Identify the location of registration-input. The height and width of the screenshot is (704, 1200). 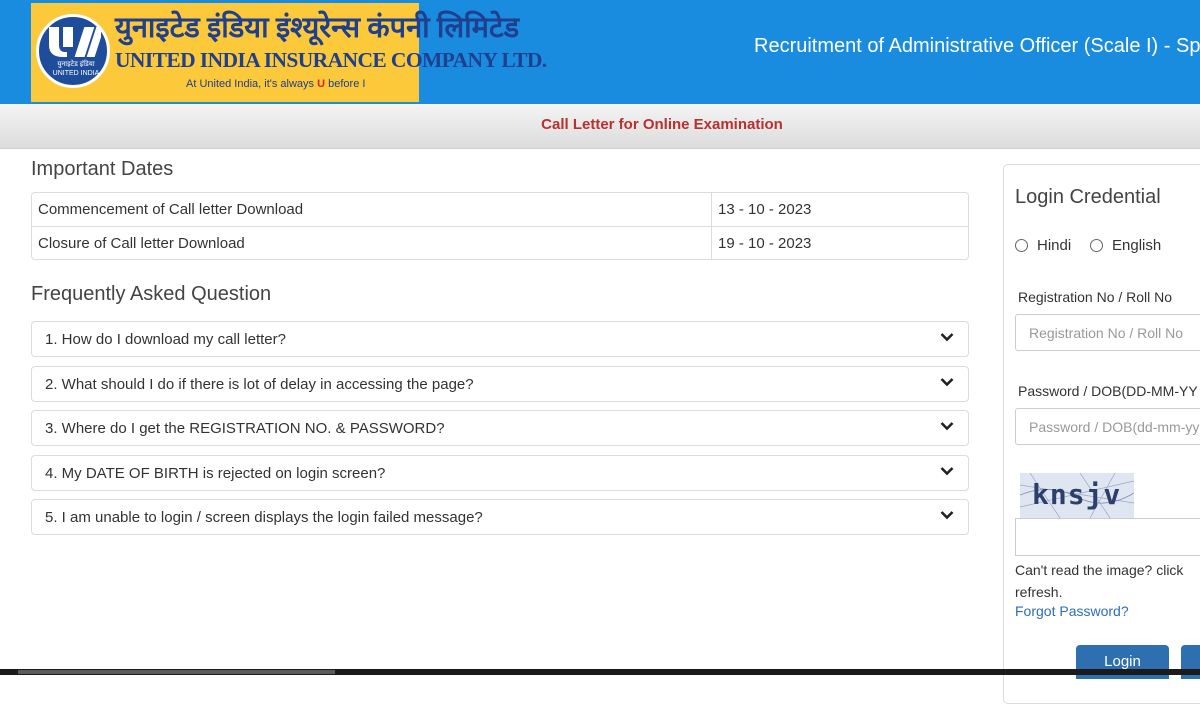
(1107, 332).